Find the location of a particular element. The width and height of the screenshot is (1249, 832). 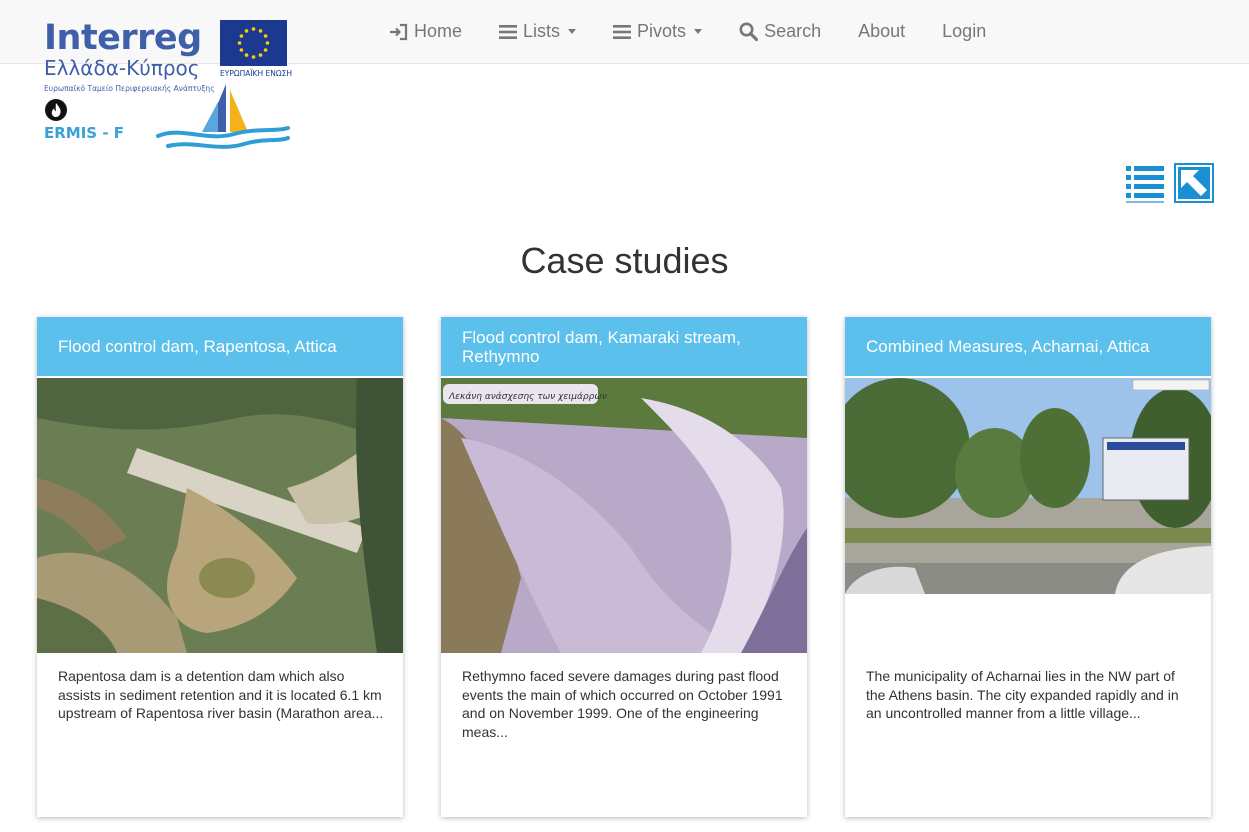

nav-login-label: Login is located at coordinates (964, 31).